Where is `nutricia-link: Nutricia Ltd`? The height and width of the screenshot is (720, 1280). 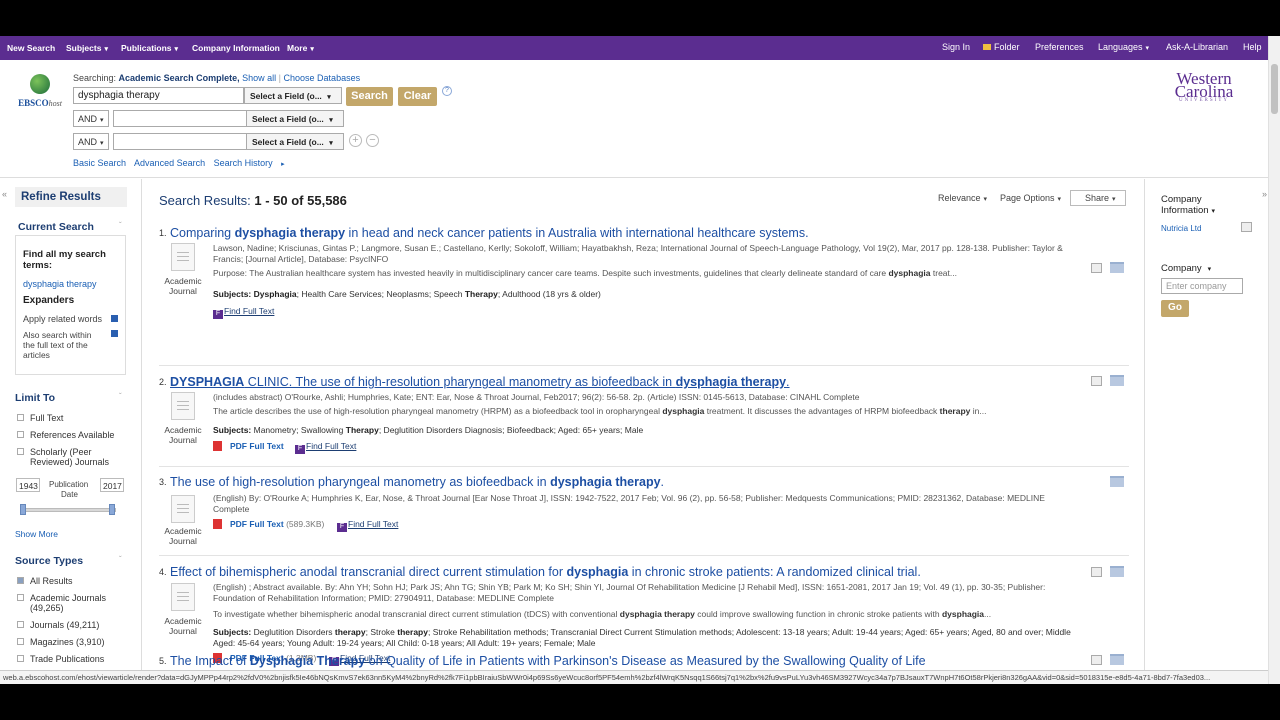
nutricia-link: Nutricia Ltd is located at coordinates (1181, 228).